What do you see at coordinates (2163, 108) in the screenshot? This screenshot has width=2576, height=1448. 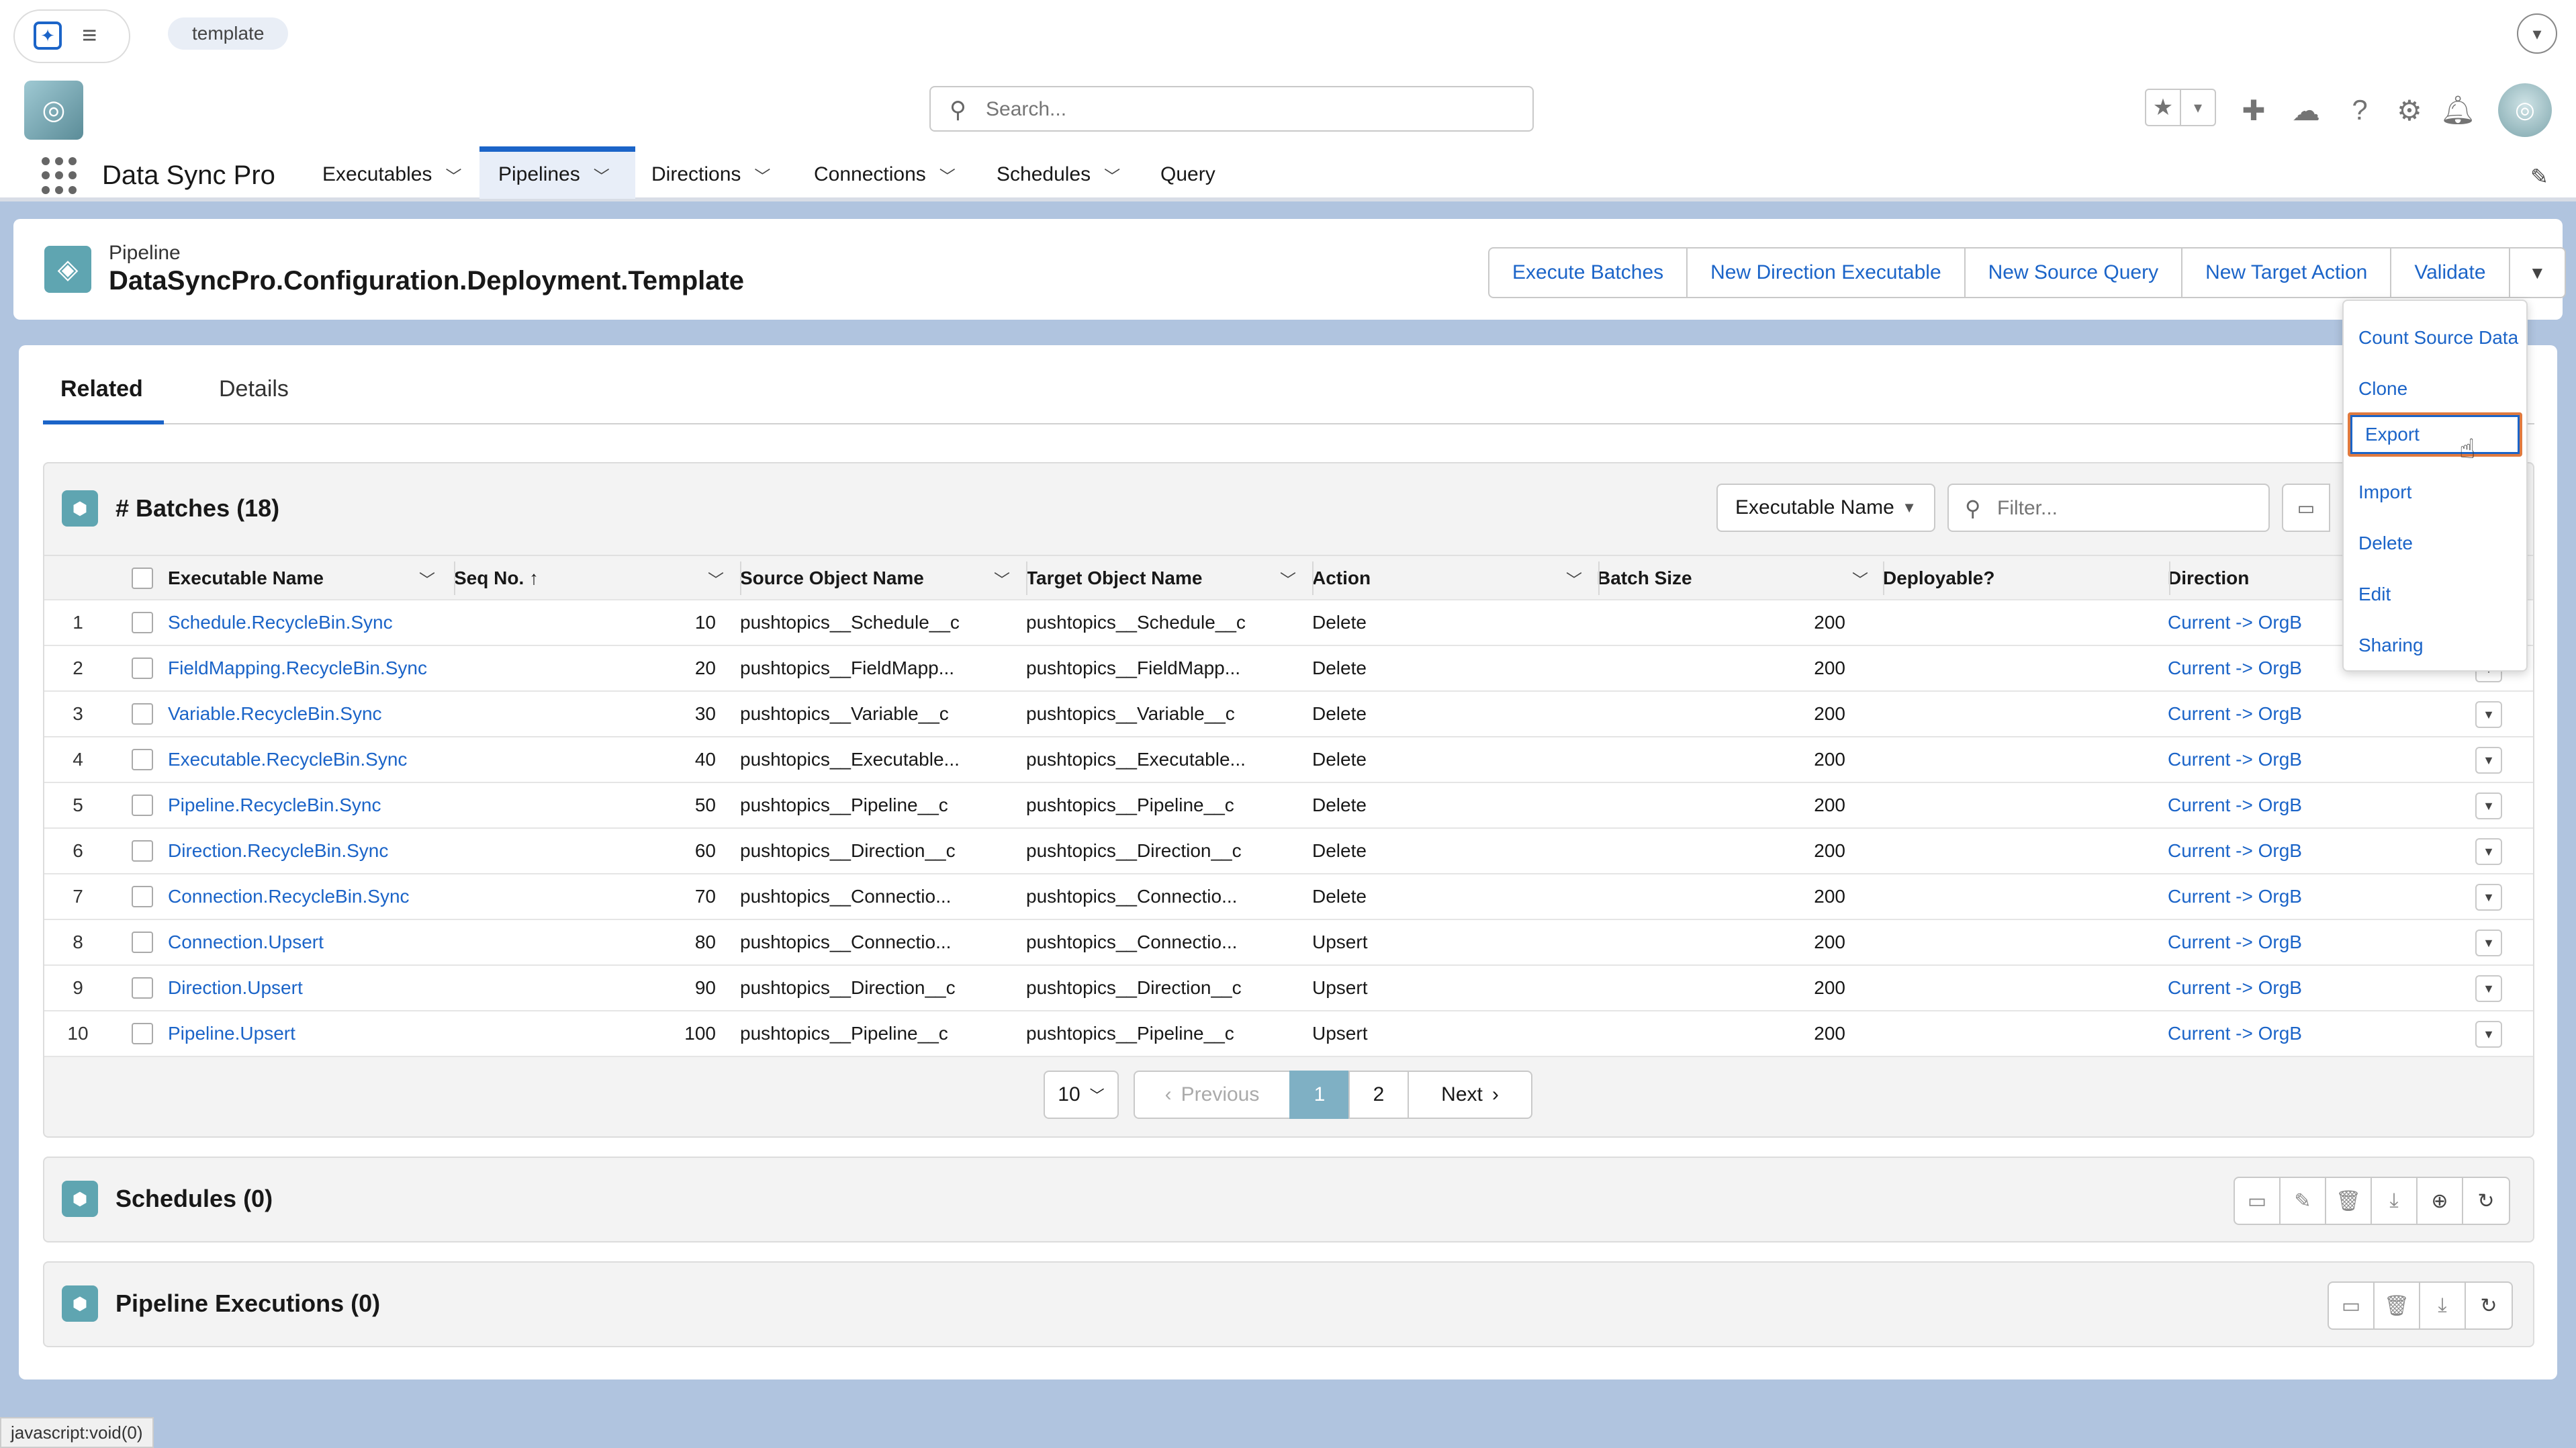 I see `star-icon: ★` at bounding box center [2163, 108].